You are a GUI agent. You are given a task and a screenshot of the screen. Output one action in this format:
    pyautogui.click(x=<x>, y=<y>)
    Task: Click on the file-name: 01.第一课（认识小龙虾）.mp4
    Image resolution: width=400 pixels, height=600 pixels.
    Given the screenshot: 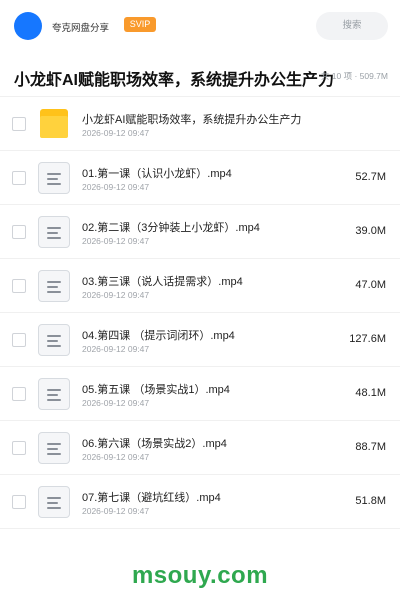 What is the action you would take?
    pyautogui.click(x=157, y=174)
    